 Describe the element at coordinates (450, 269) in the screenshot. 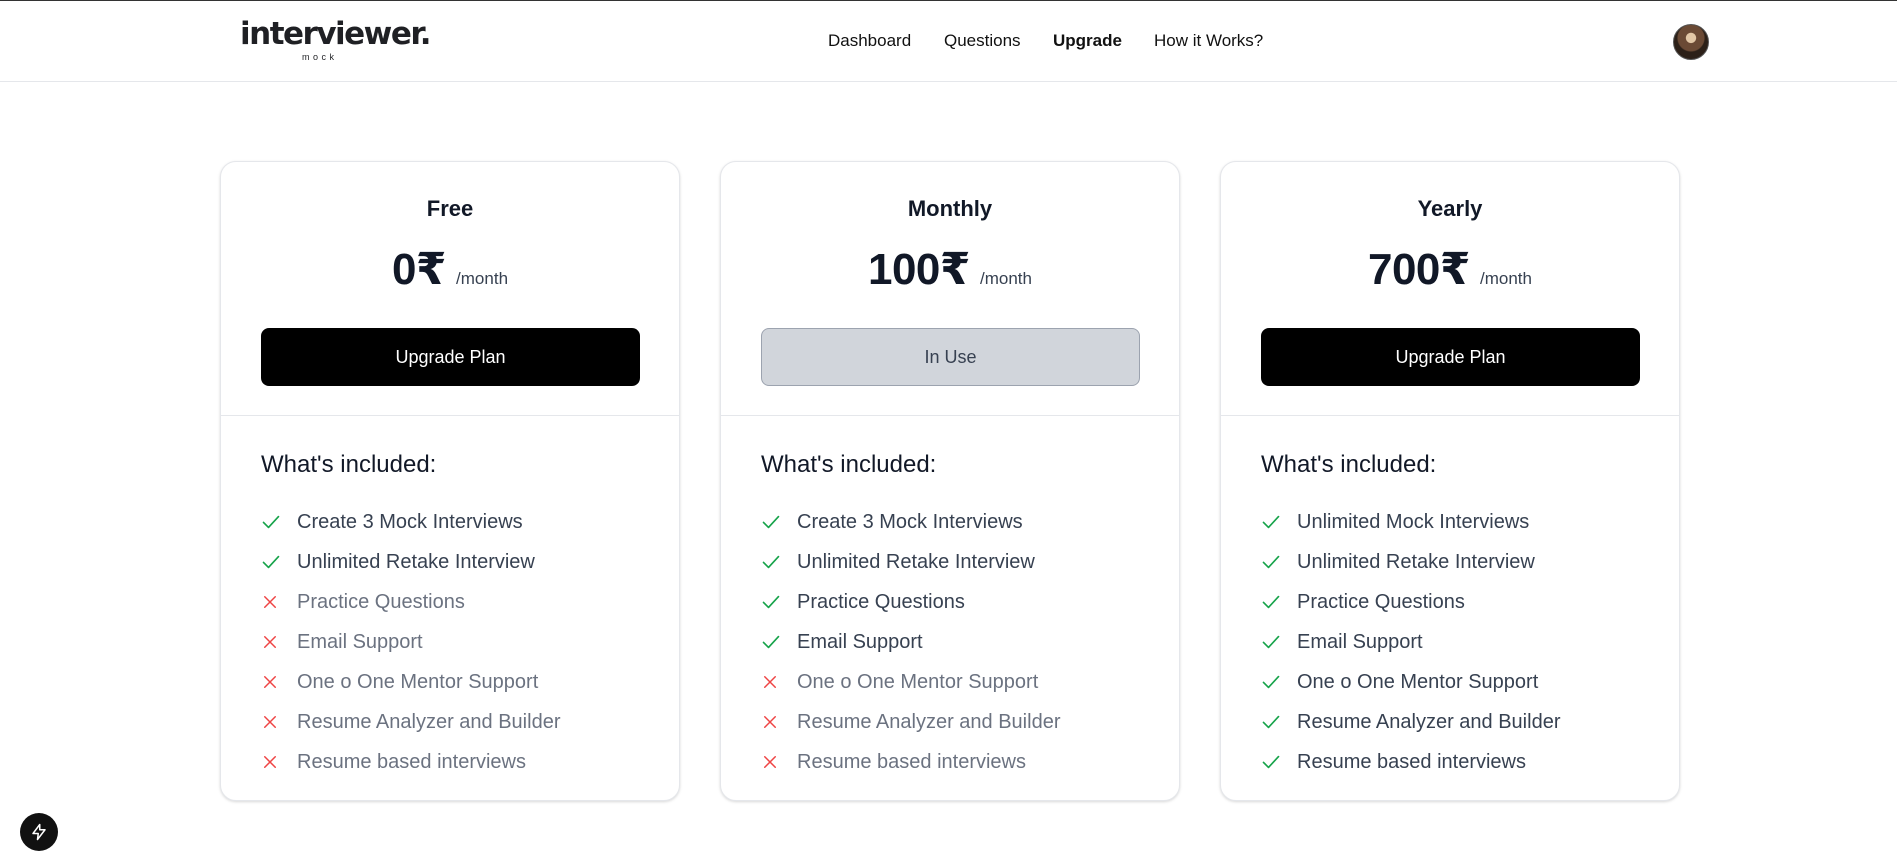

I see `price-row: 0₹ /month` at that location.